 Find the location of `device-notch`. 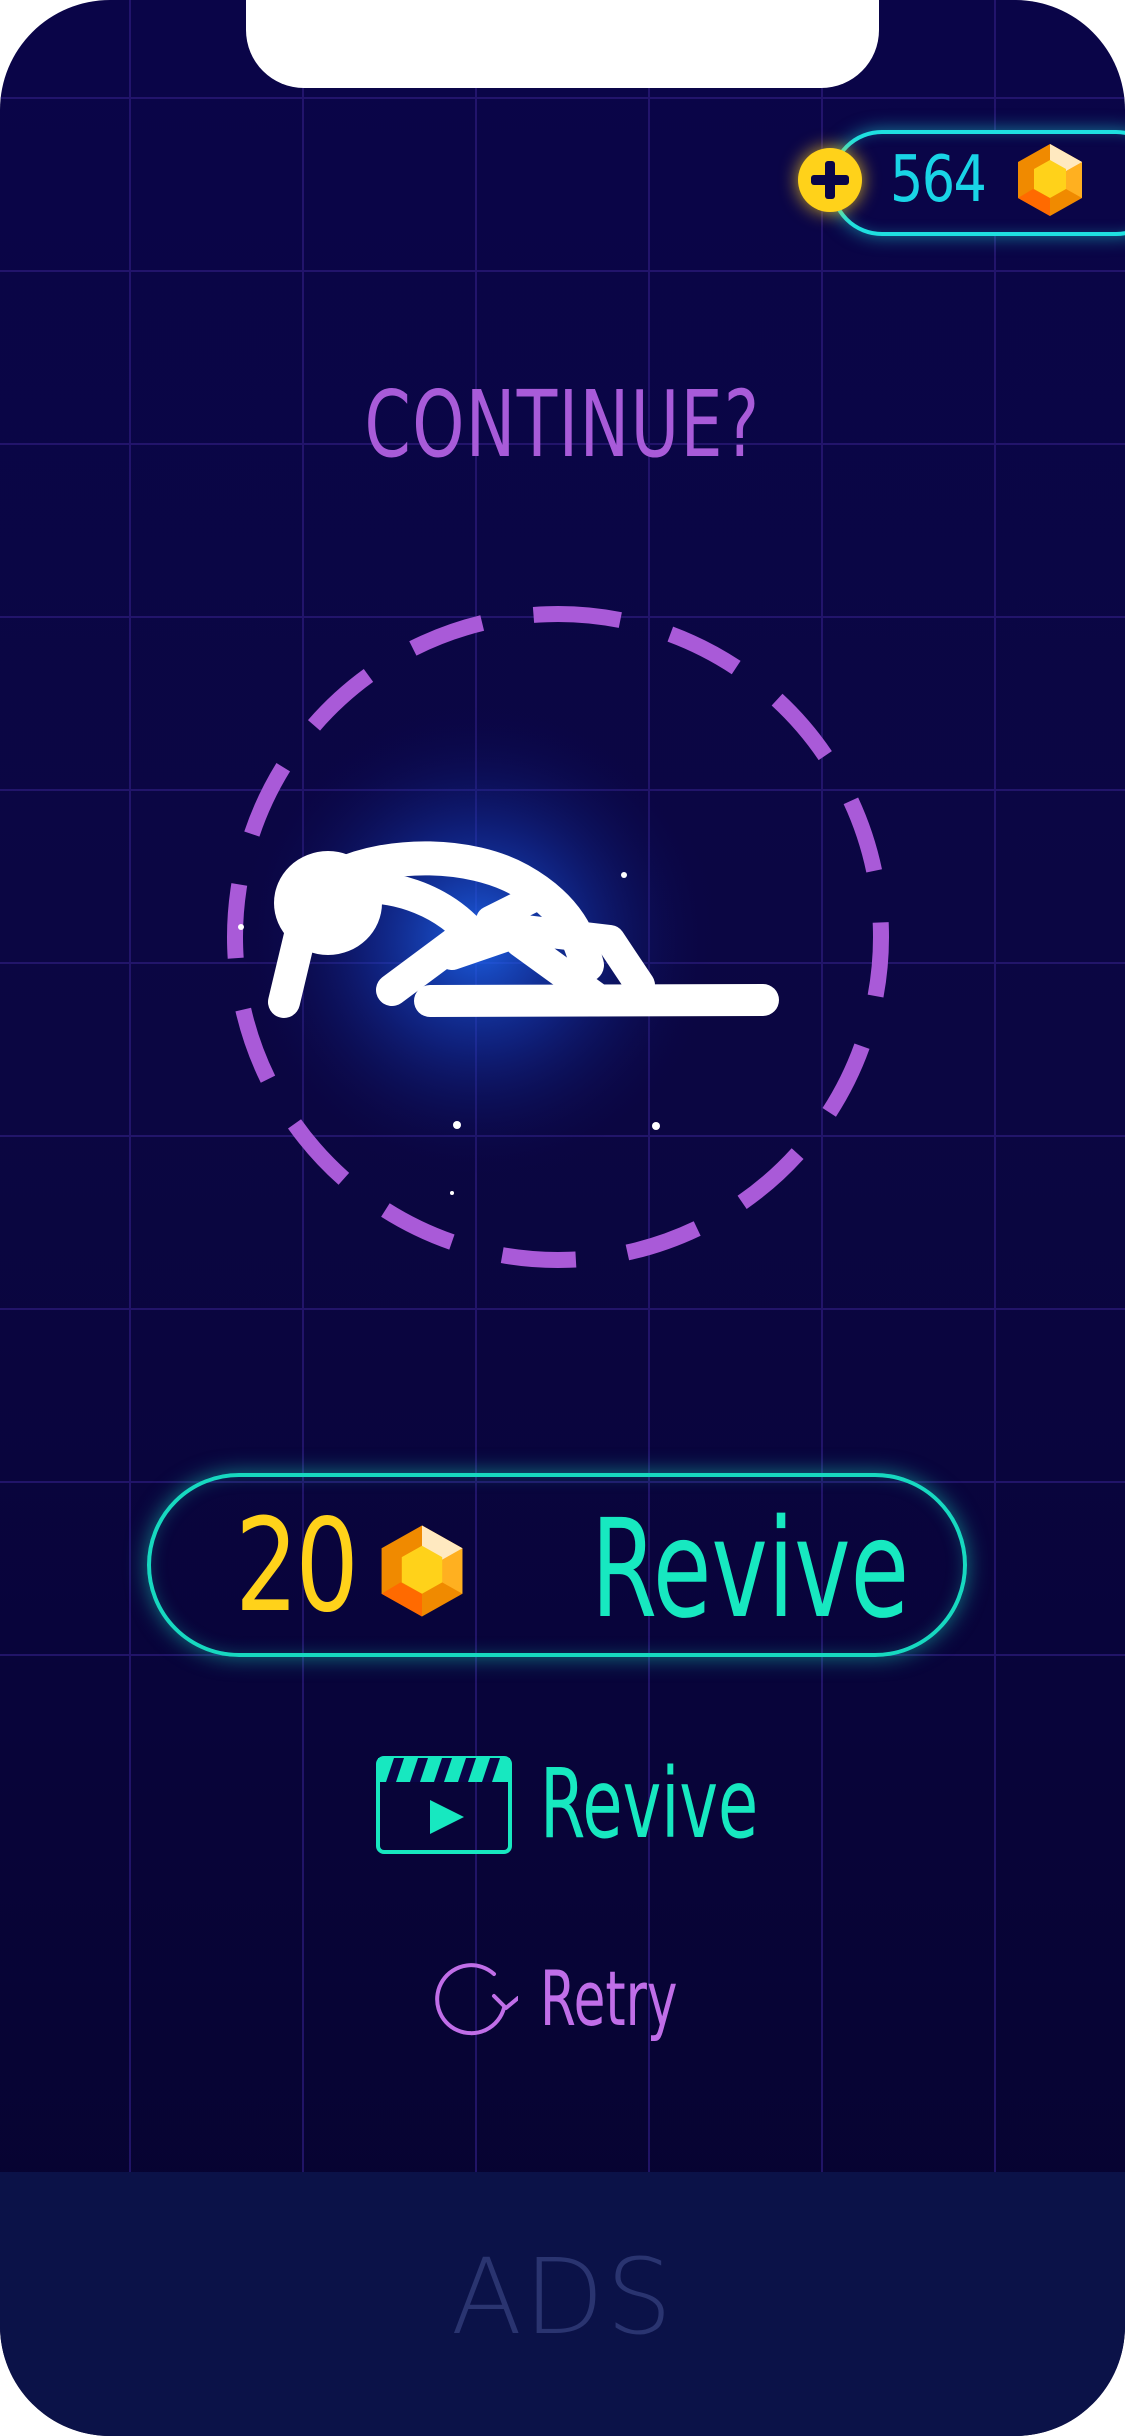

device-notch is located at coordinates (562, 44).